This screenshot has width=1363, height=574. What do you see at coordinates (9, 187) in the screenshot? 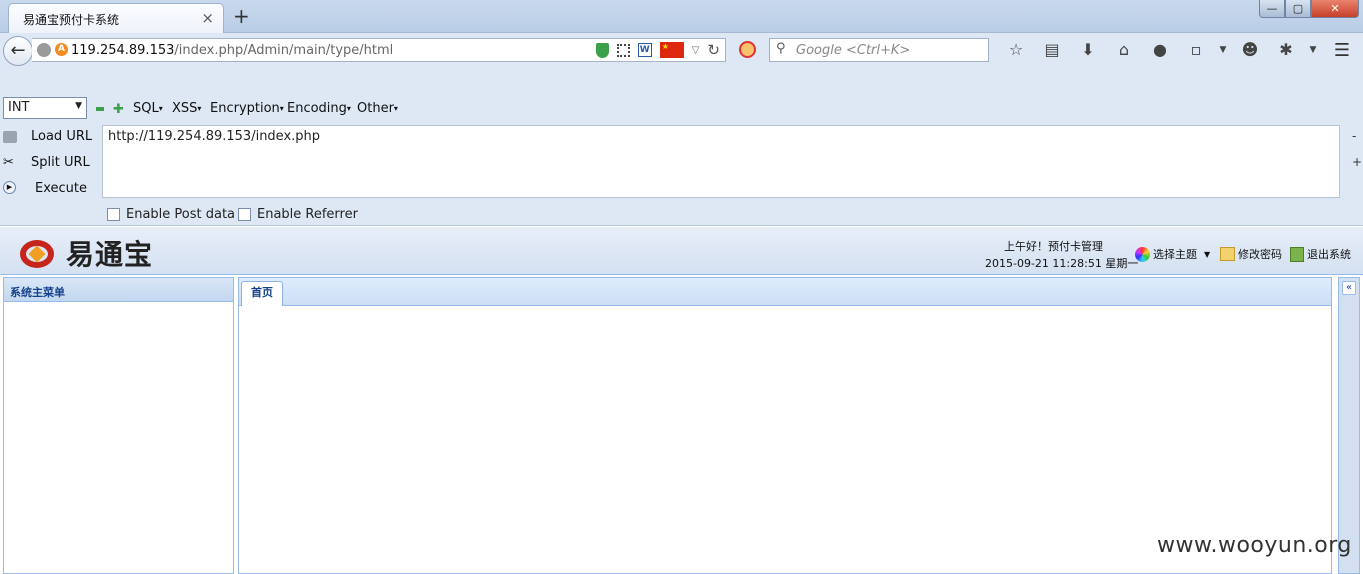
I see `play-icon: ▶` at bounding box center [9, 187].